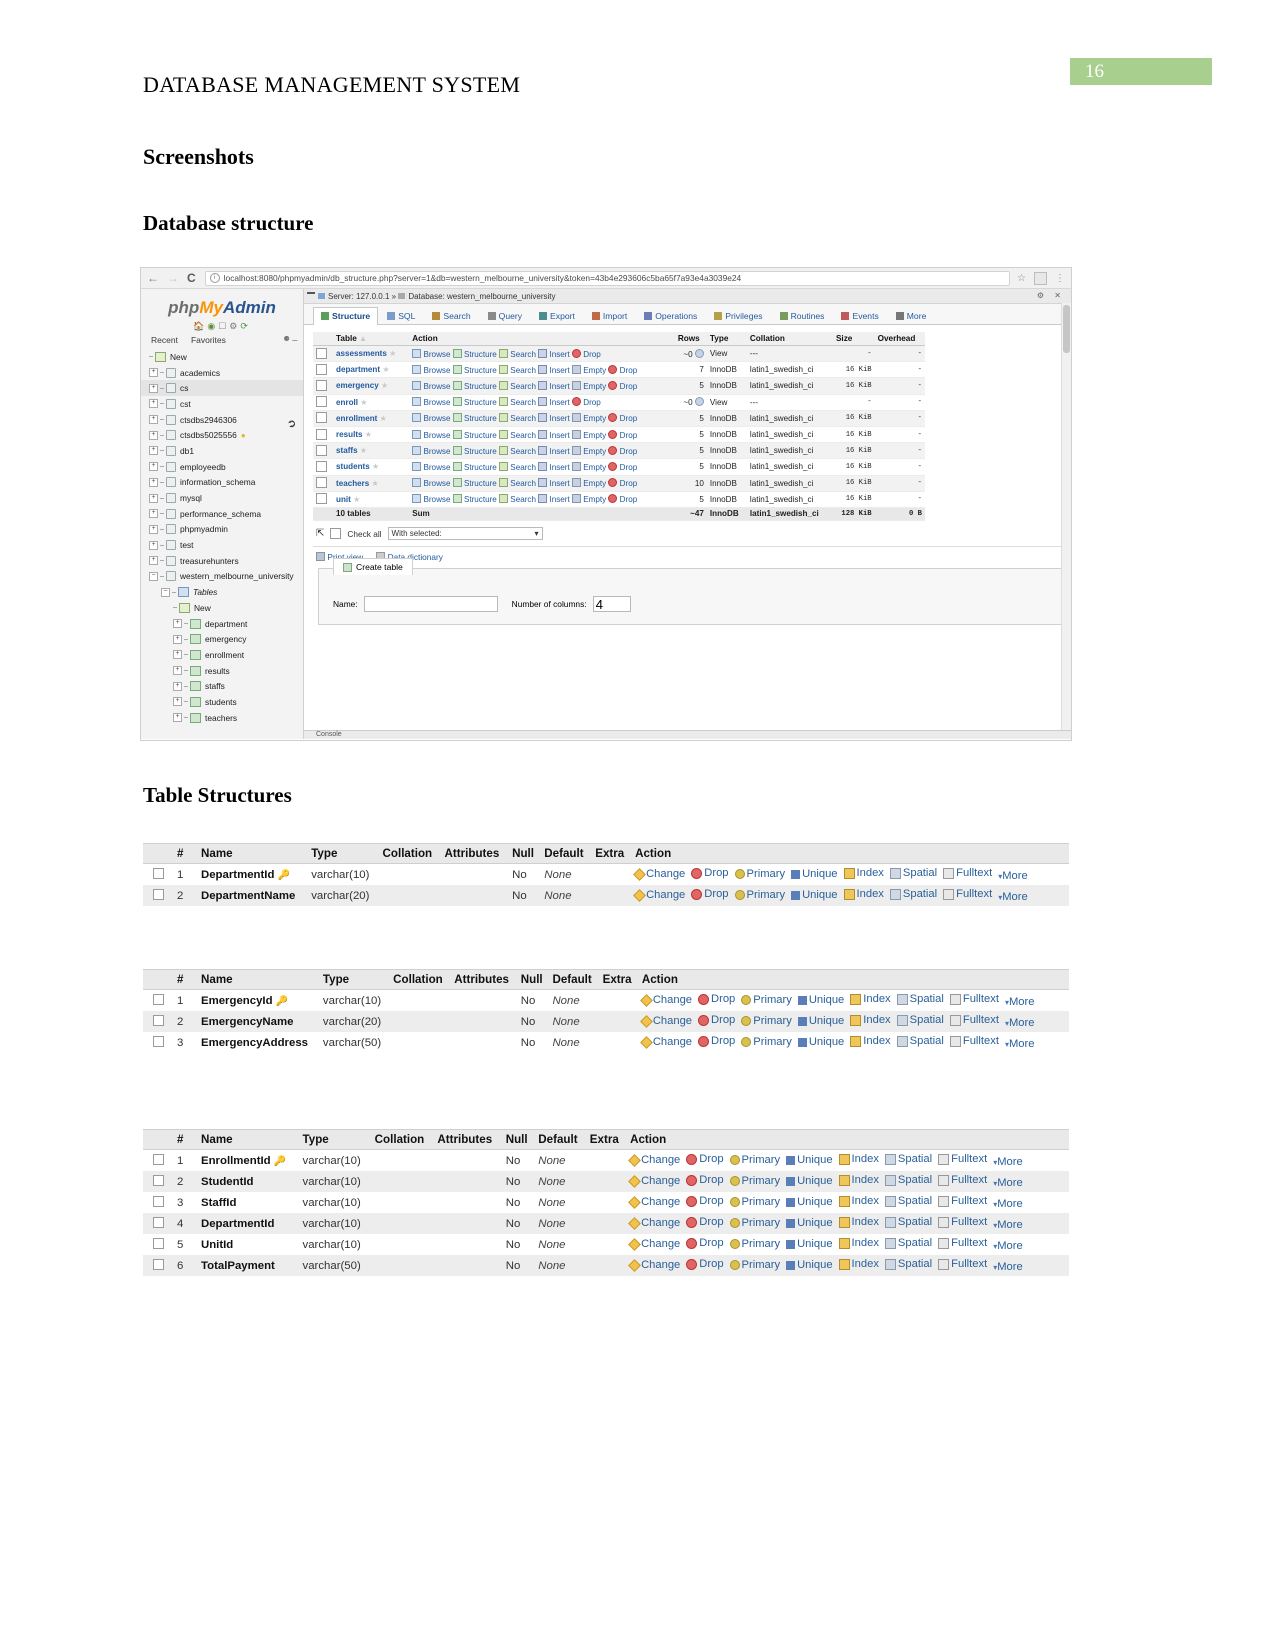 This screenshot has height=1650, width=1275. Describe the element at coordinates (465, 534) in the screenshot. I see `with-selected-dropdown: With selected: ▾` at that location.